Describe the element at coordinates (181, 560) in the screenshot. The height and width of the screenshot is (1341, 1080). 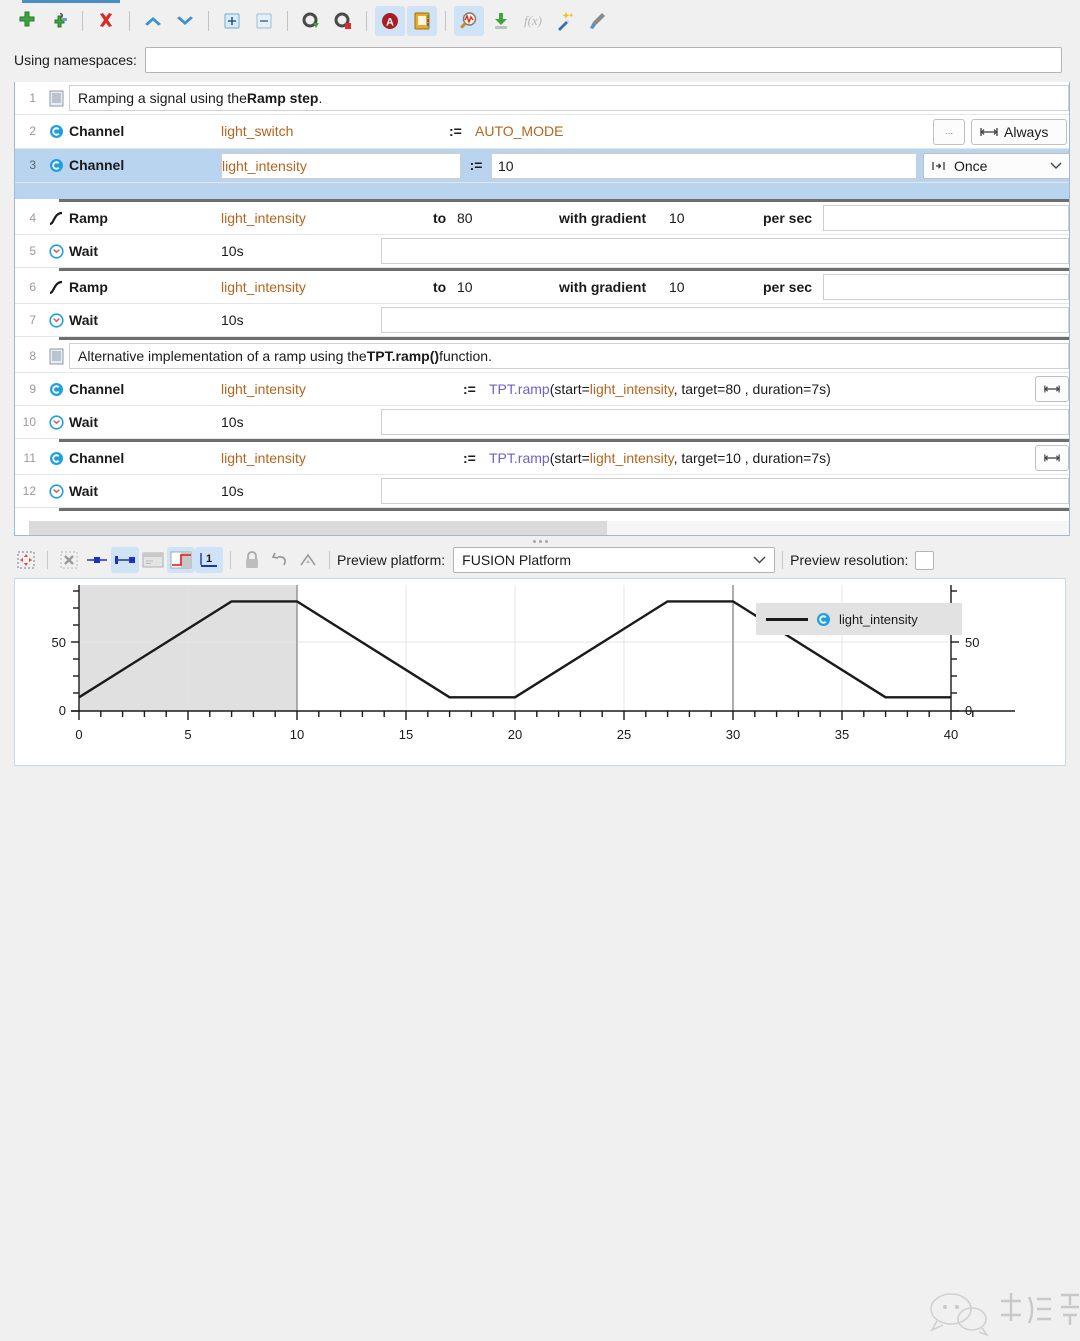
I see `step-signal-icon` at that location.